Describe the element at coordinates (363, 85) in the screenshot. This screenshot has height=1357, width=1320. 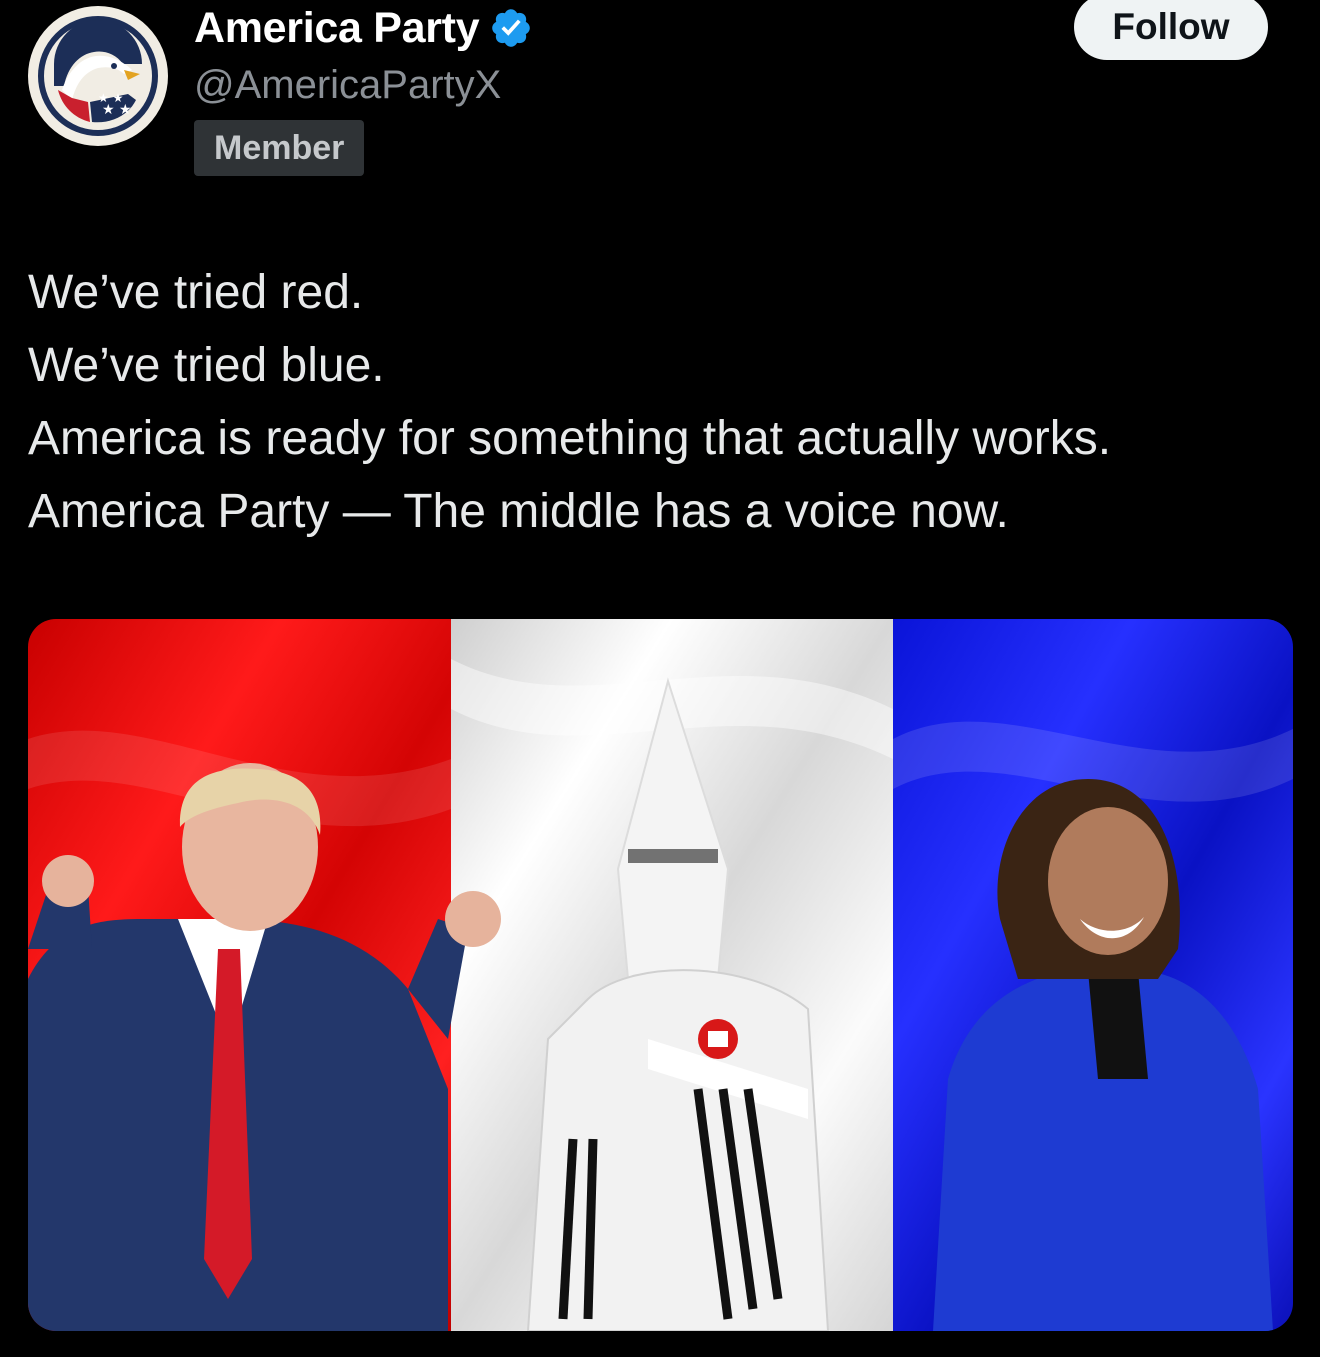
I see `author-handle: @AmericaPartyX` at that location.